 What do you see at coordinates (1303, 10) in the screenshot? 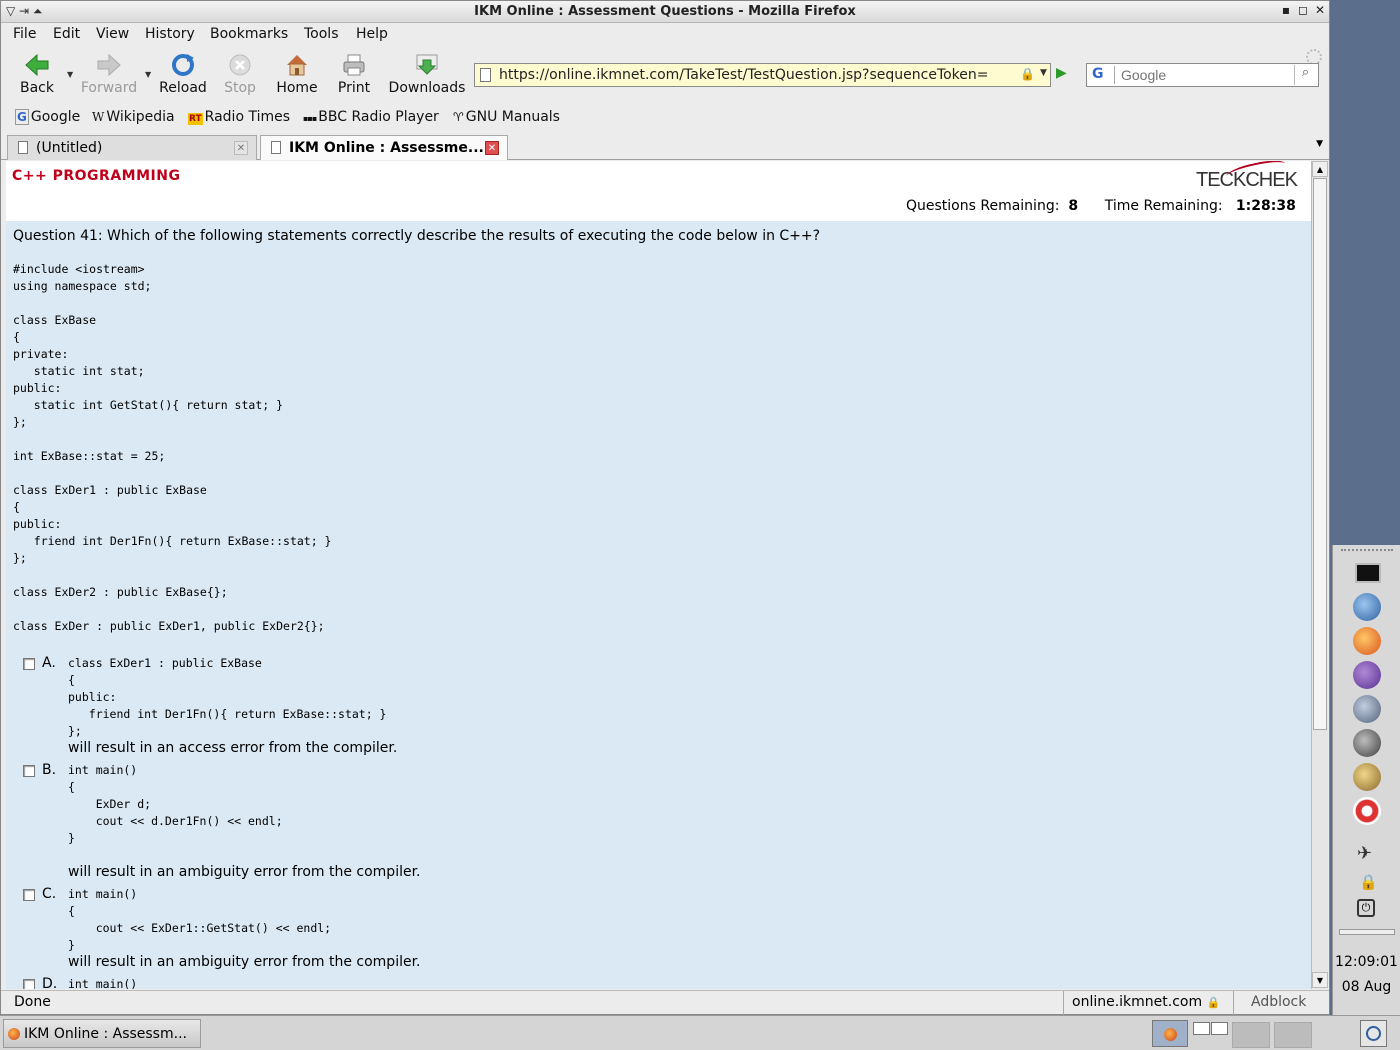
I see `maximize-icon: ◻` at bounding box center [1303, 10].